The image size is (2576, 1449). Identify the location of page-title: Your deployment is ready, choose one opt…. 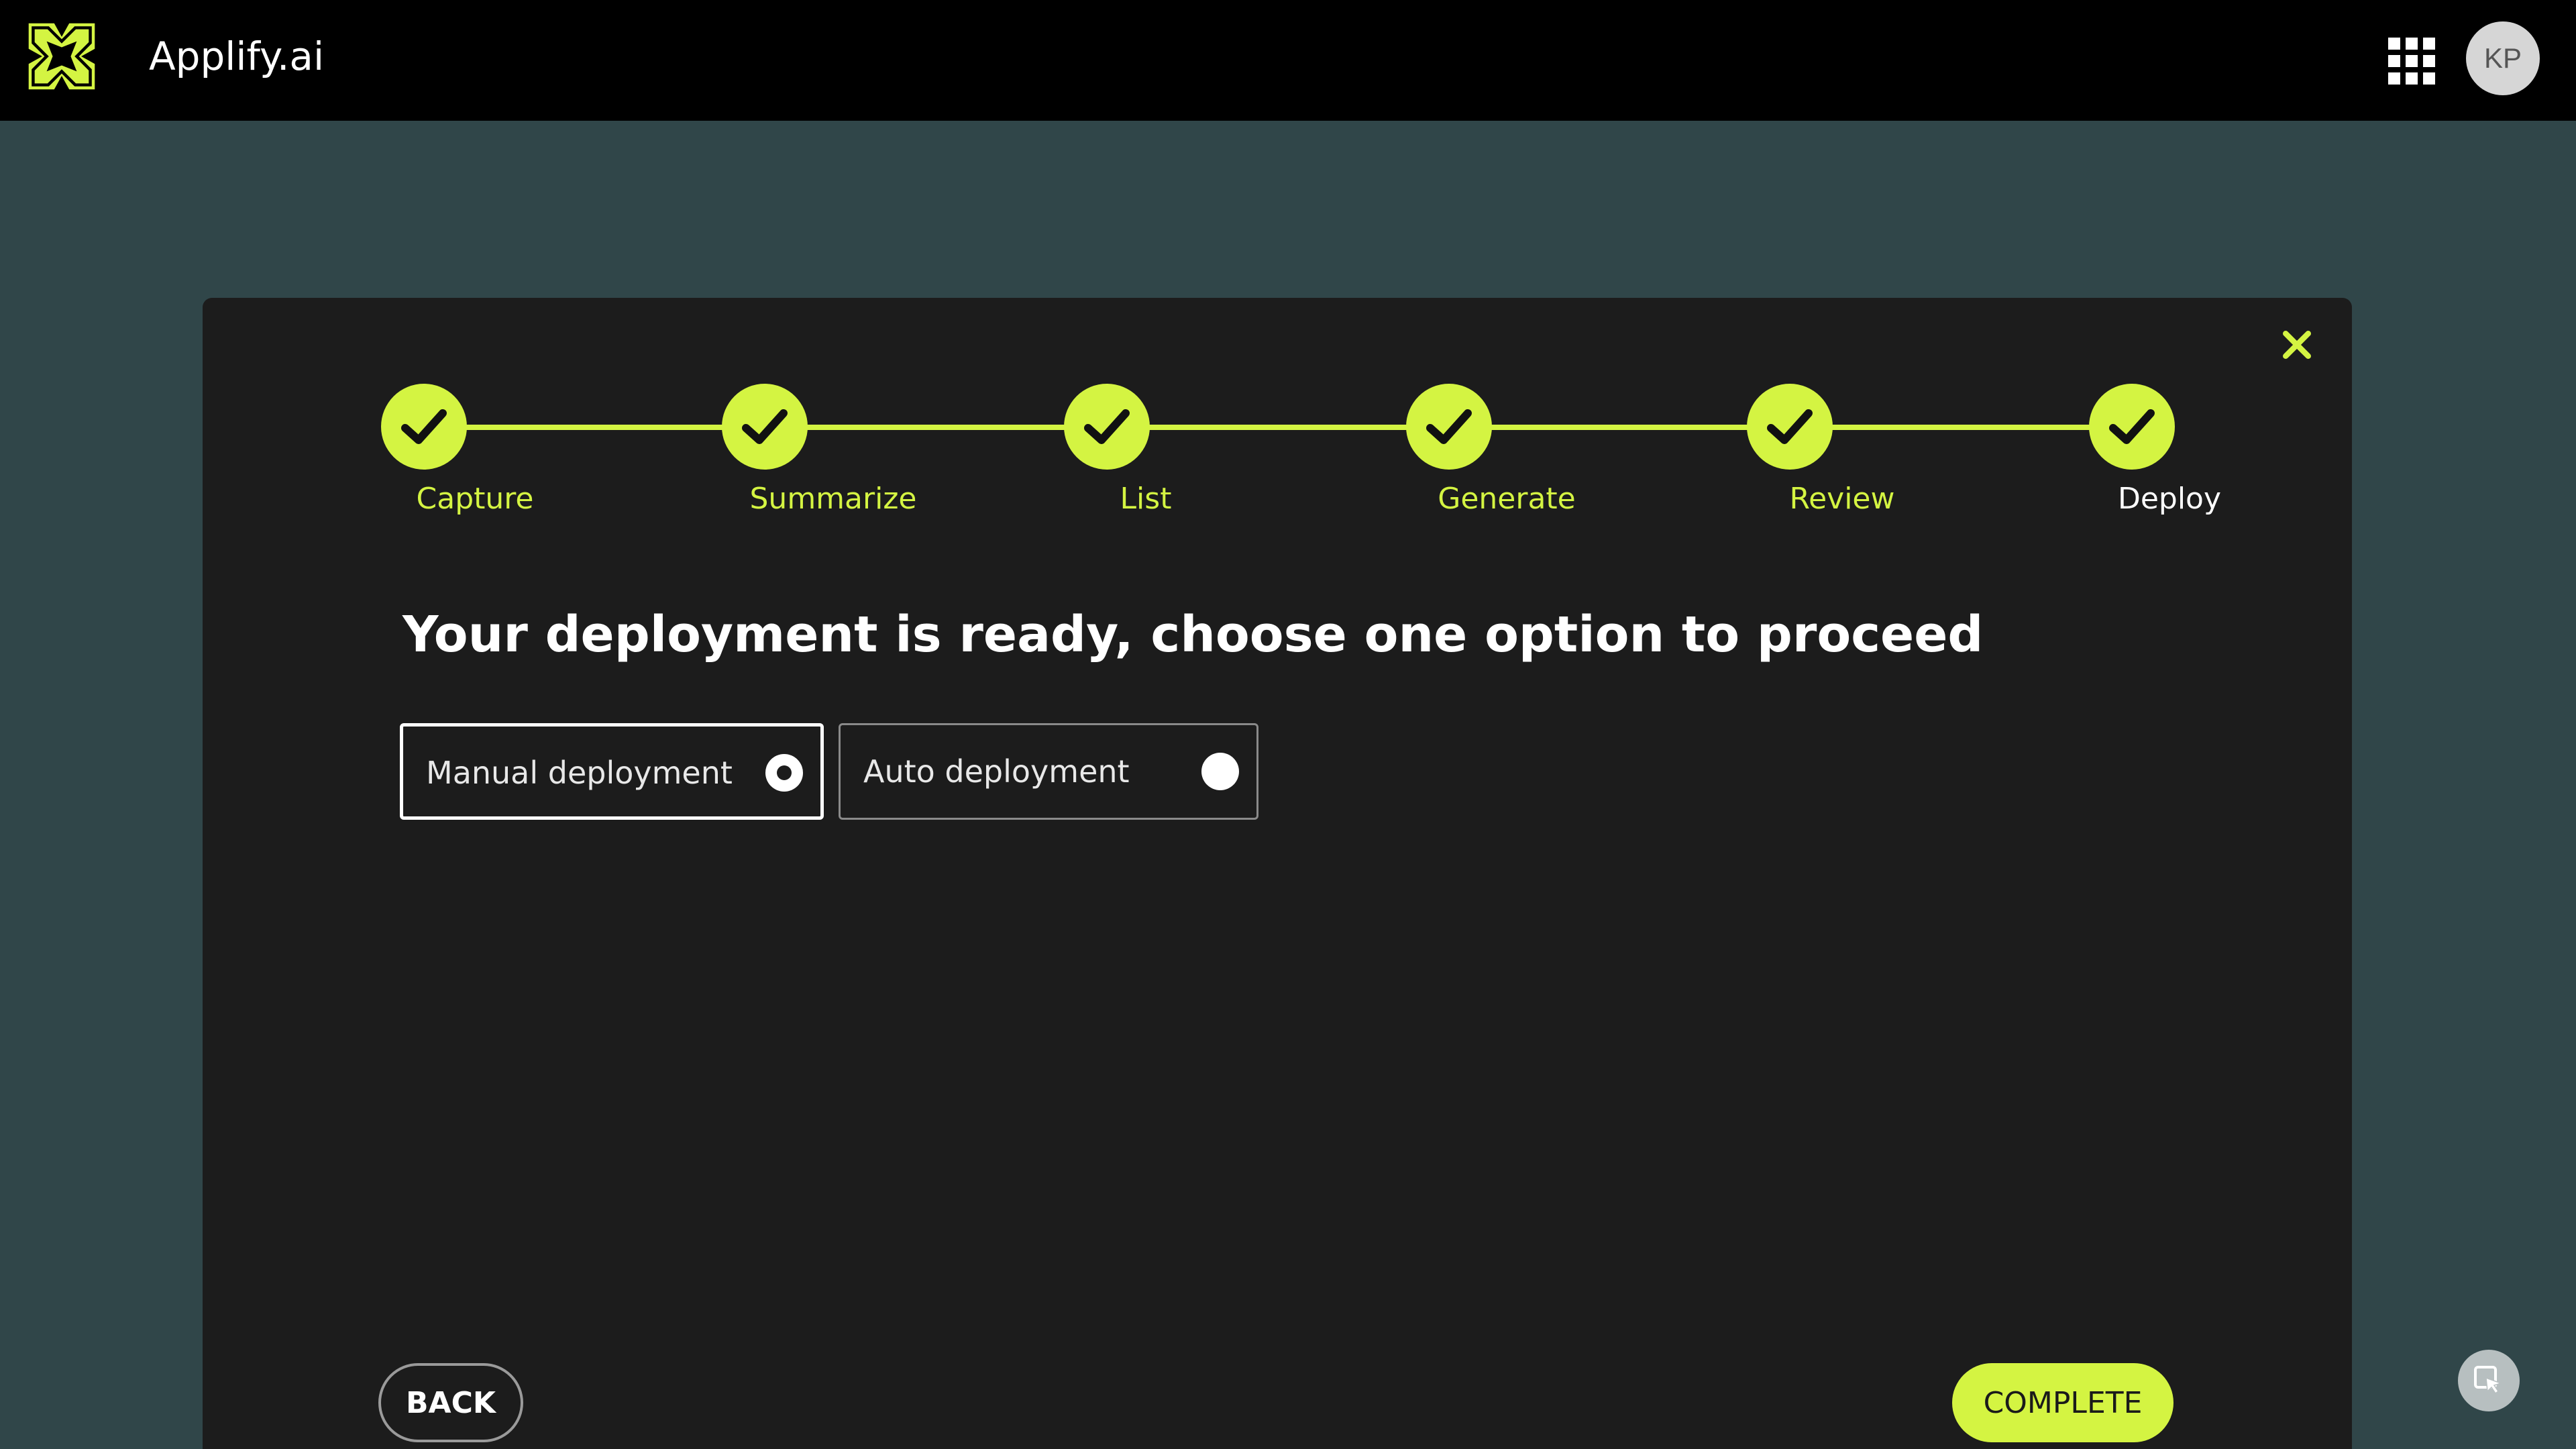
(1193, 634).